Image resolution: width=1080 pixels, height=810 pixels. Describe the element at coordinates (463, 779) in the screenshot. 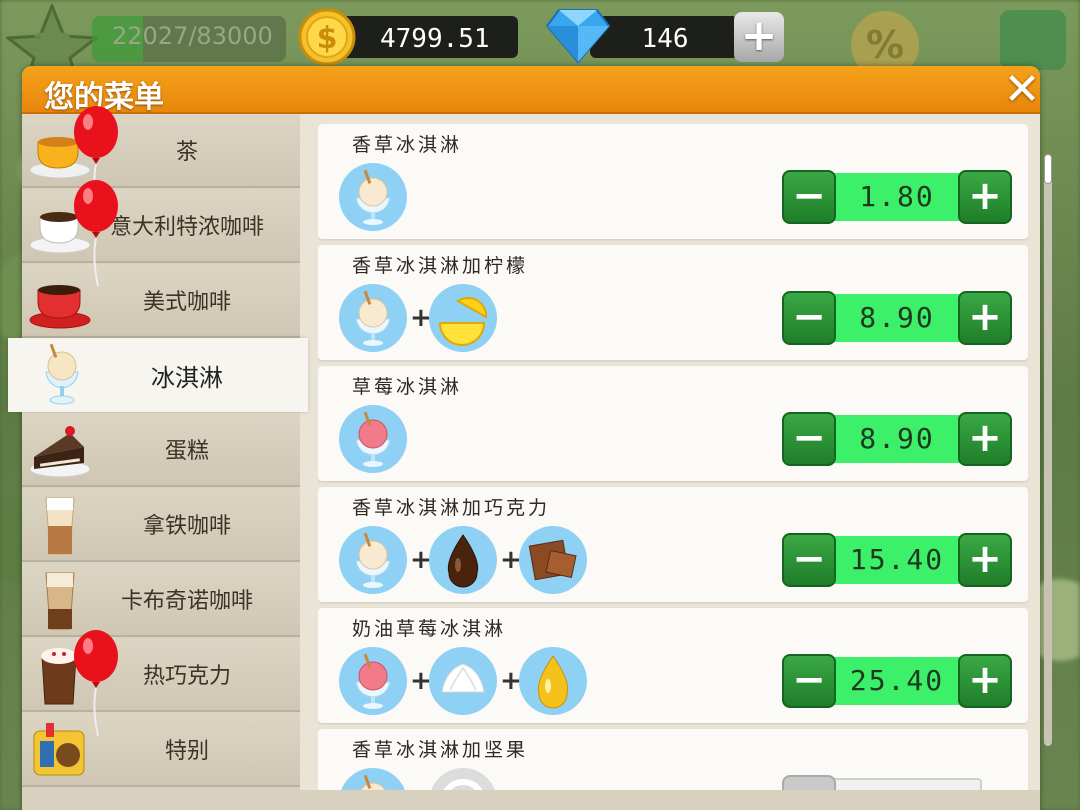

I see `locked-ingredient-icon` at that location.